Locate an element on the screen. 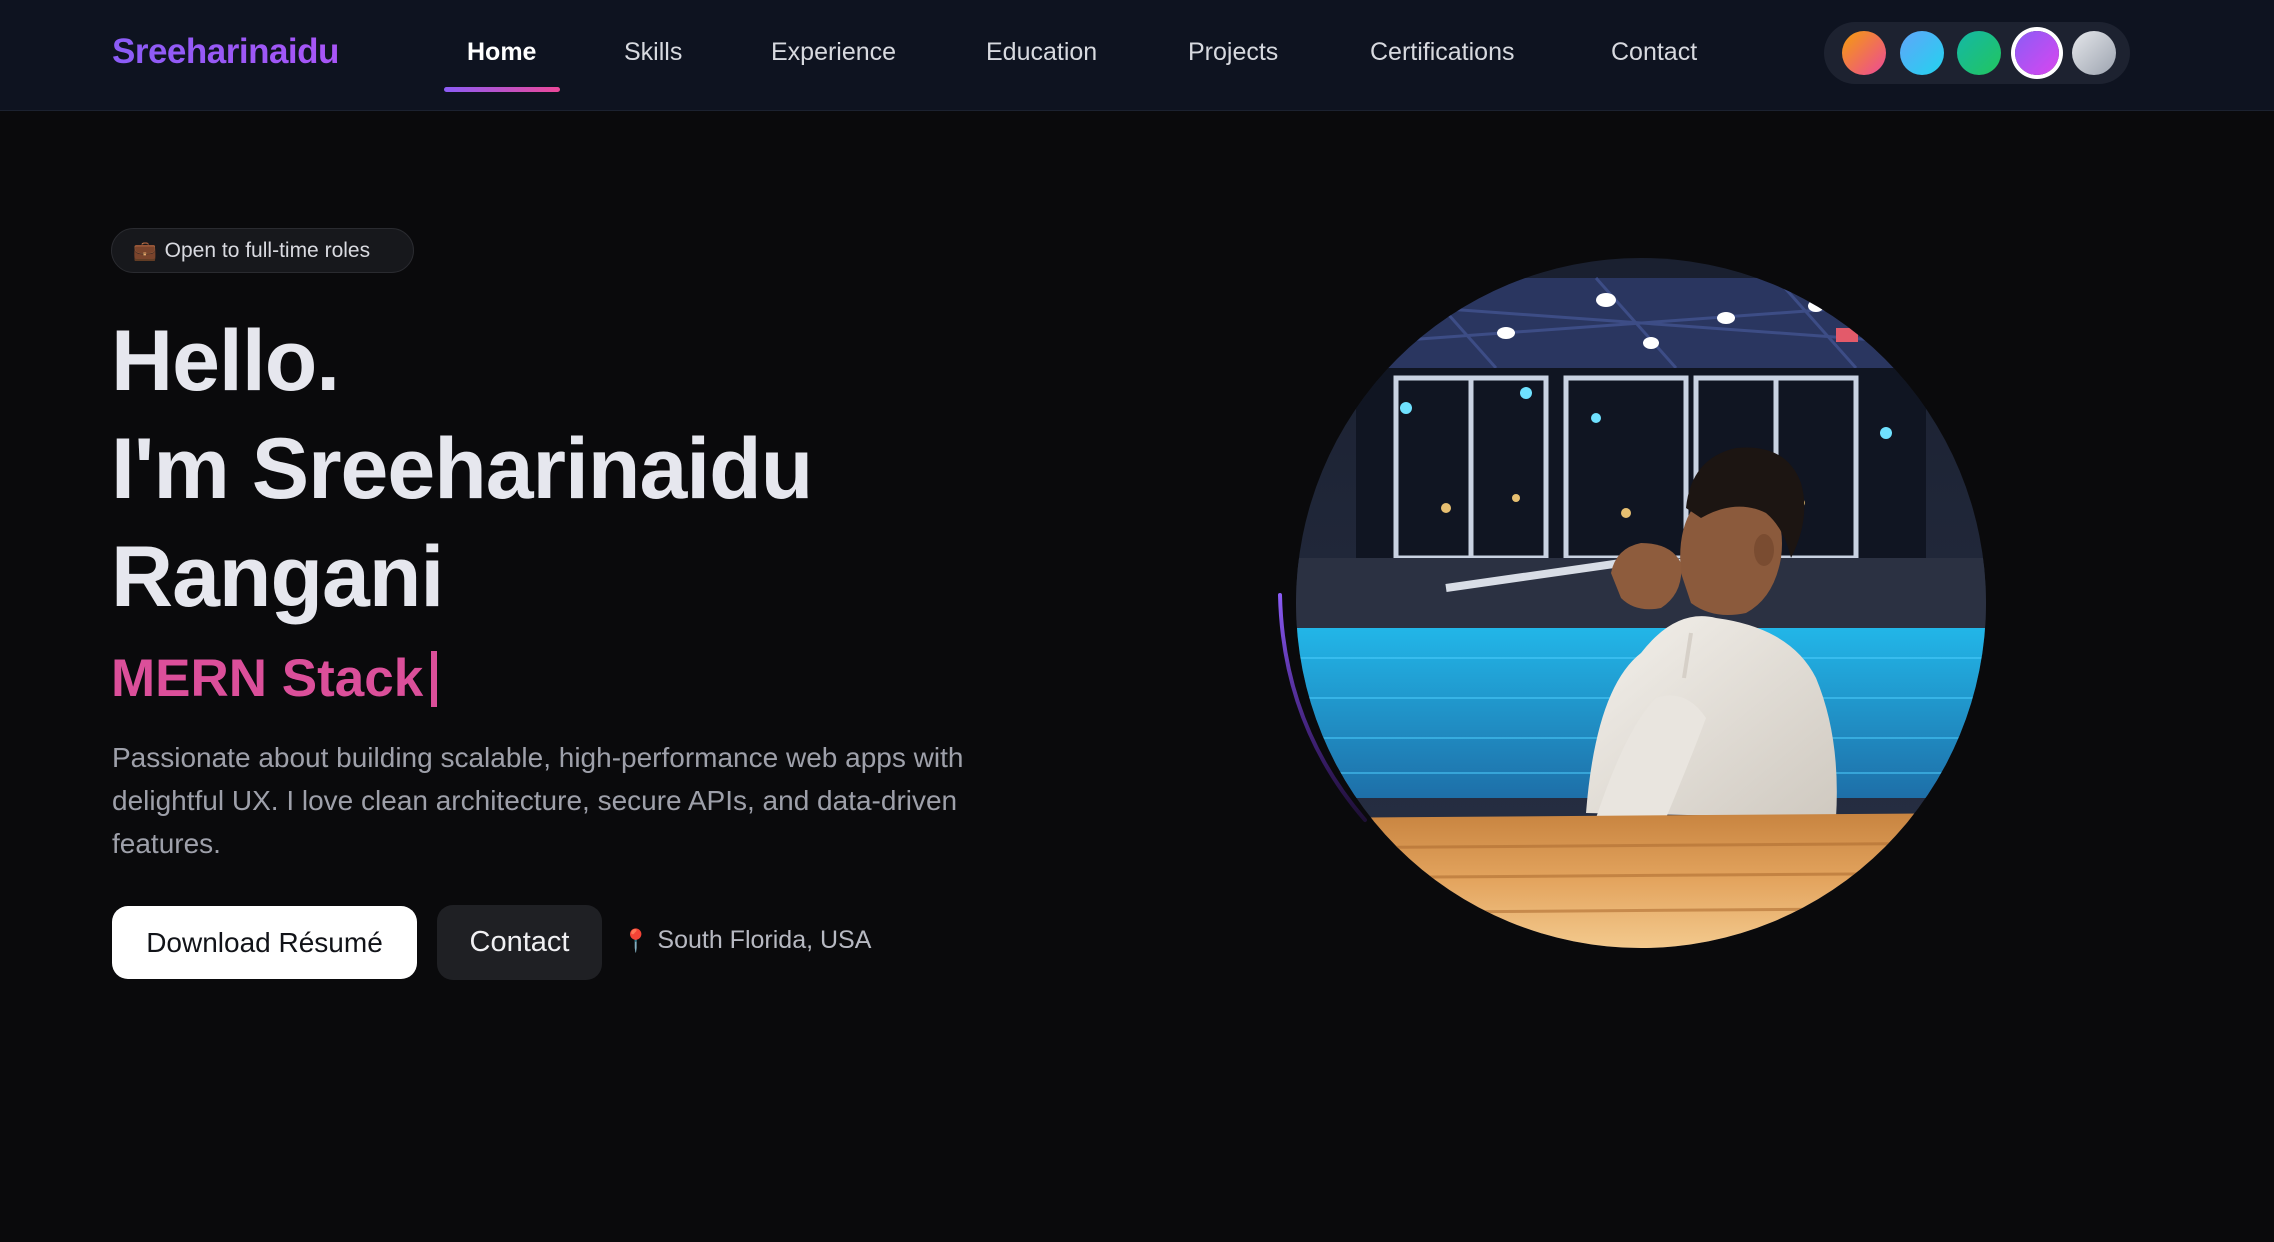  nav-education: Education is located at coordinates (1041, 52).